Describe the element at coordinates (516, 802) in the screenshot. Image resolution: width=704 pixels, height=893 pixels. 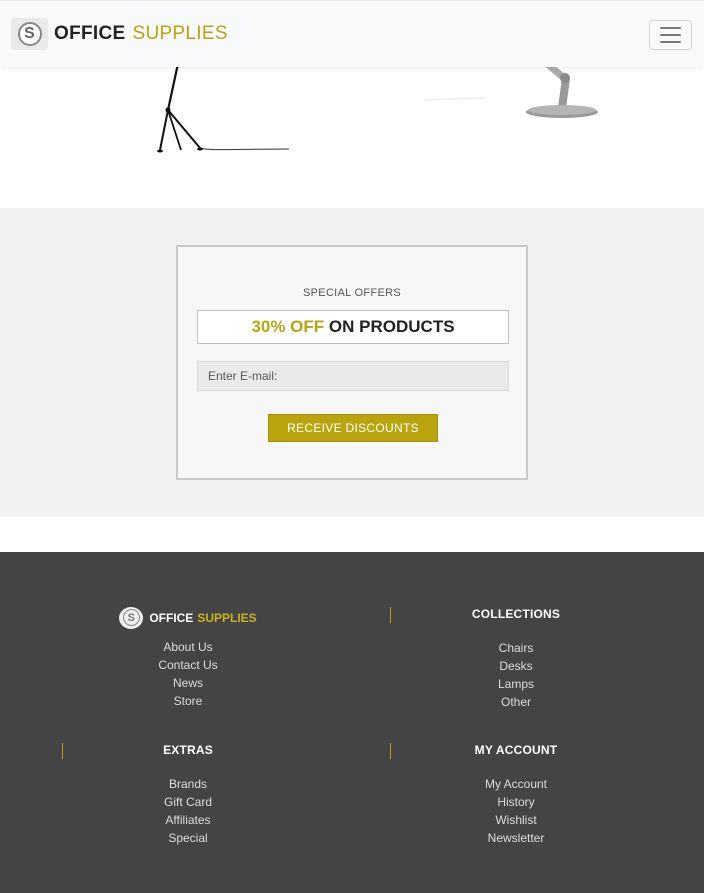
I see `footer-link-history: History` at that location.